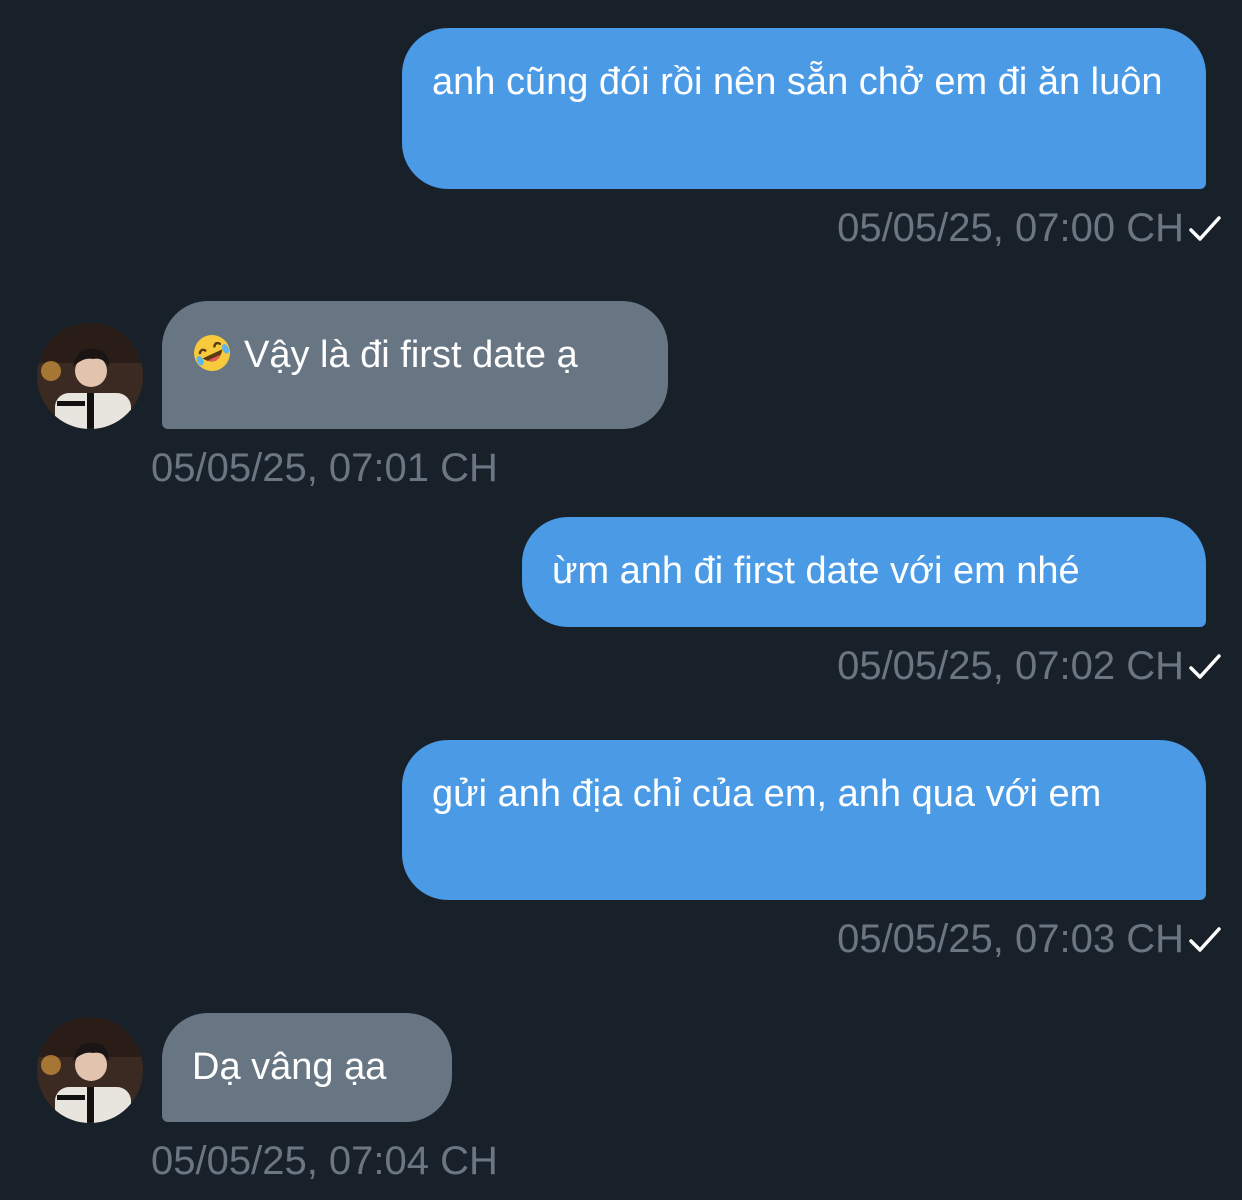  Describe the element at coordinates (1010, 228) in the screenshot. I see `message-timestamp: 05/05/25, 07:00 CH` at that location.